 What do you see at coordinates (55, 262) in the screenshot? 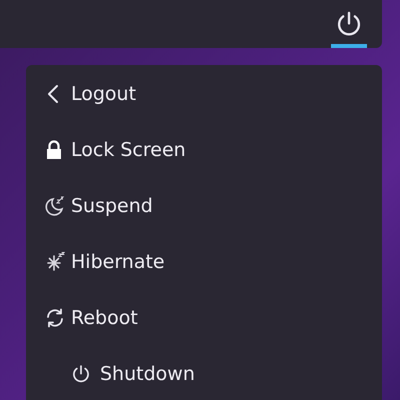
I see `snowflake-icon` at bounding box center [55, 262].